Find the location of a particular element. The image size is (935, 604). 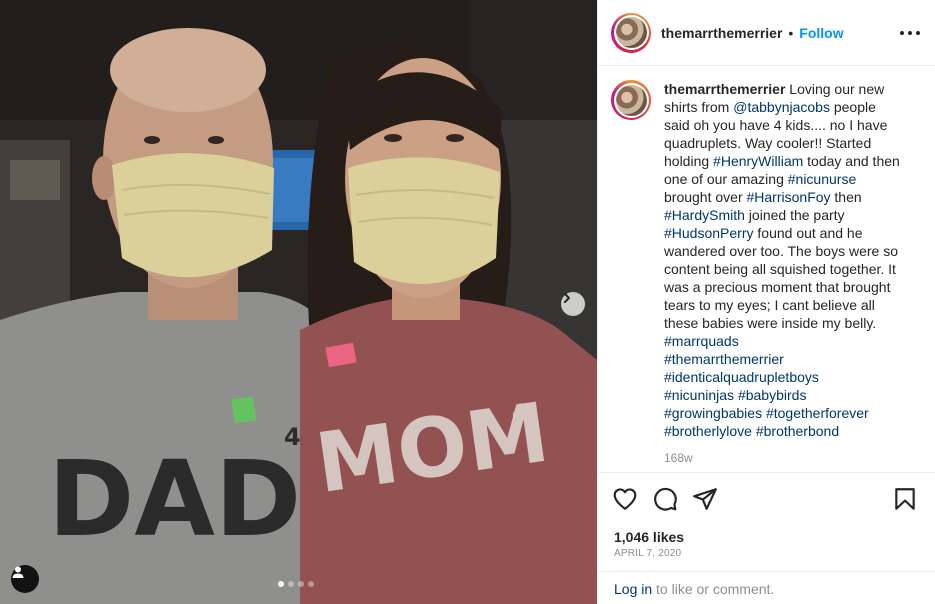

tagged-users-button is located at coordinates (25, 579).